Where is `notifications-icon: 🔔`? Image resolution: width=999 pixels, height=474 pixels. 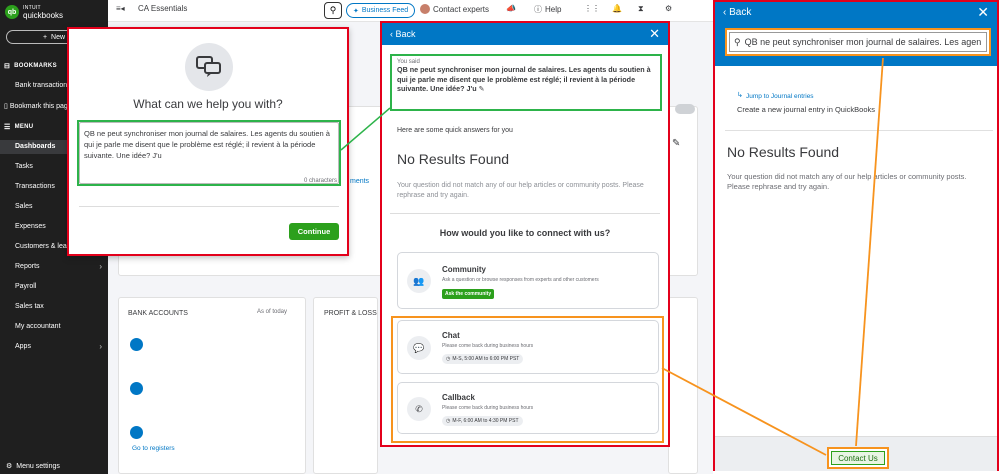
notifications-icon: 🔔 is located at coordinates (617, 8).